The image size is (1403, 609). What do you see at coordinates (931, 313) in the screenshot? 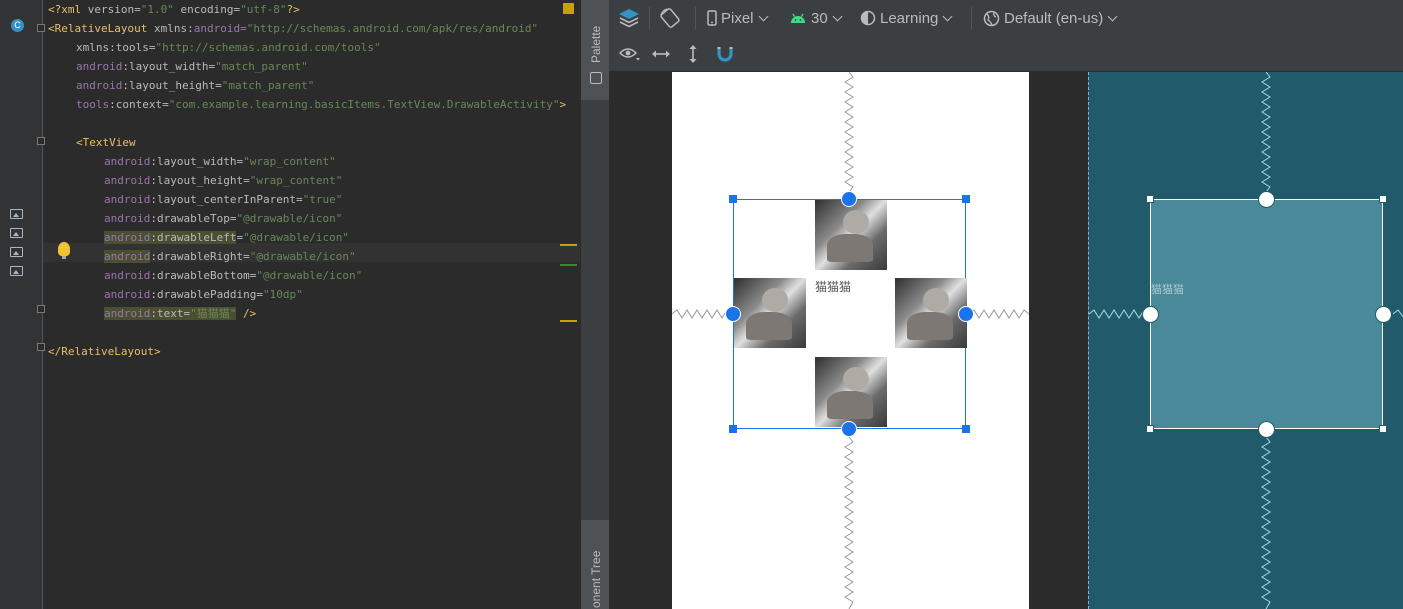
I see `drawable-right-image` at bounding box center [931, 313].